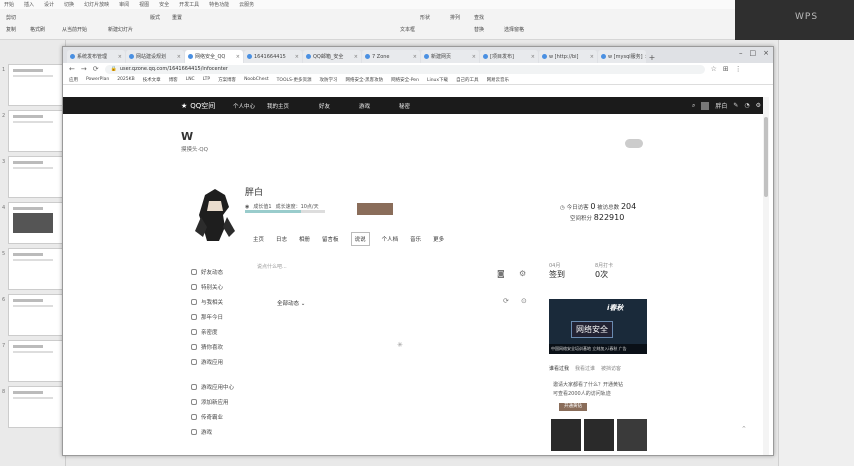 The image size is (854, 466). I want to click on tab-who-i-visited: 我看过谁, so click(585, 368).